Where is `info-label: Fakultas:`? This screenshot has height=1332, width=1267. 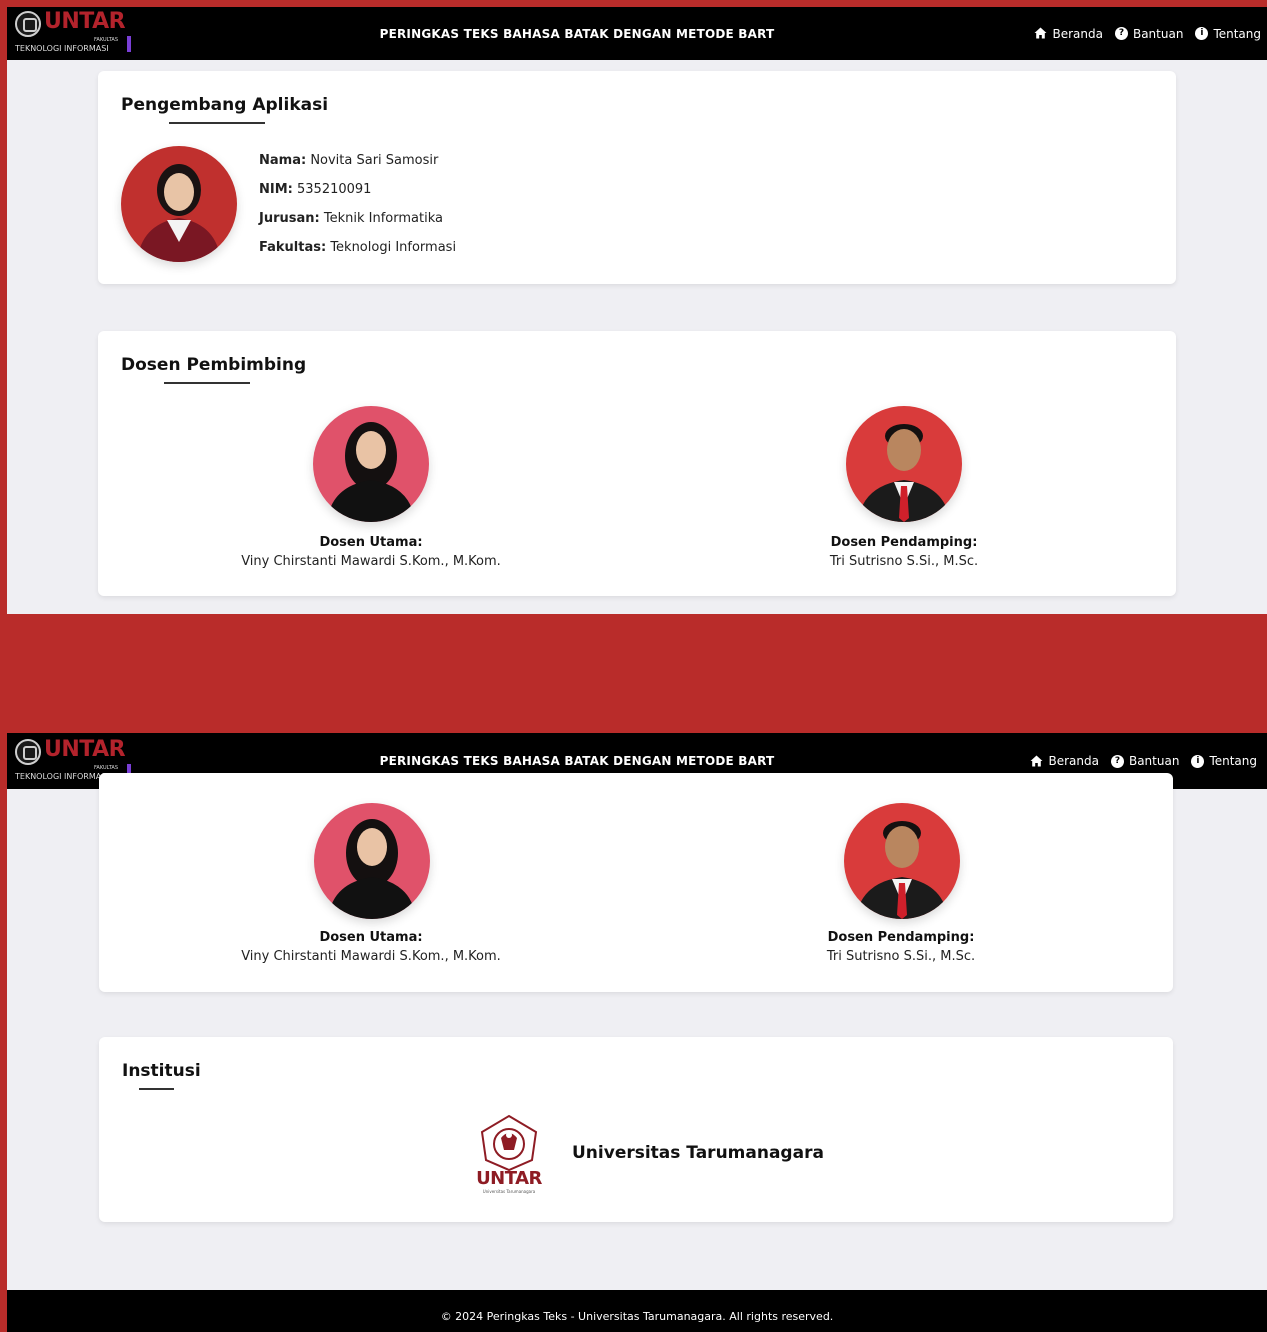 info-label: Fakultas: is located at coordinates (293, 247).